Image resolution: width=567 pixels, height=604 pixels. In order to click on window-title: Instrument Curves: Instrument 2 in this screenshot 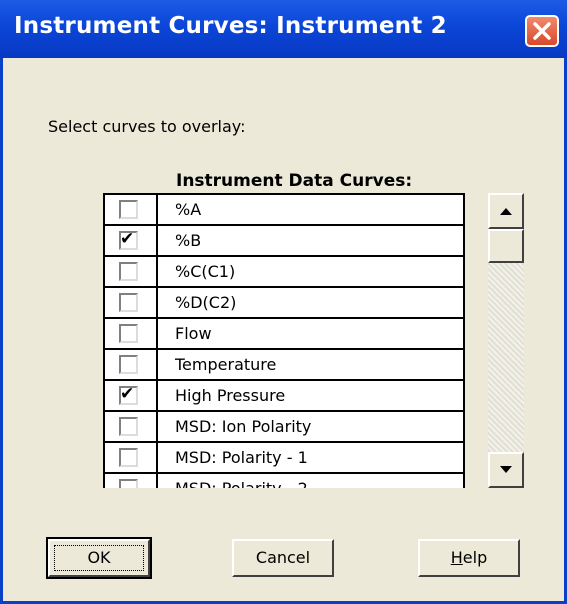, I will do `click(230, 26)`.